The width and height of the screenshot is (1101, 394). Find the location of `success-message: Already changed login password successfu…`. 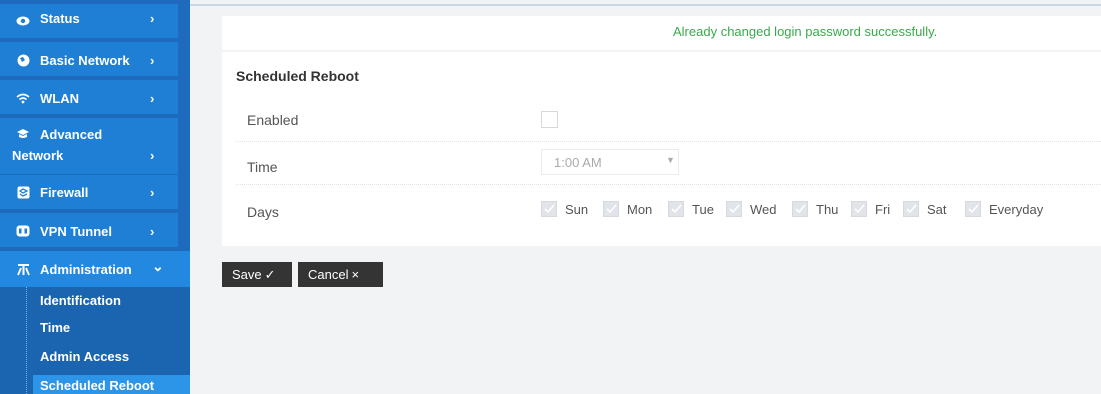

success-message: Already changed login password successfu… is located at coordinates (805, 31).